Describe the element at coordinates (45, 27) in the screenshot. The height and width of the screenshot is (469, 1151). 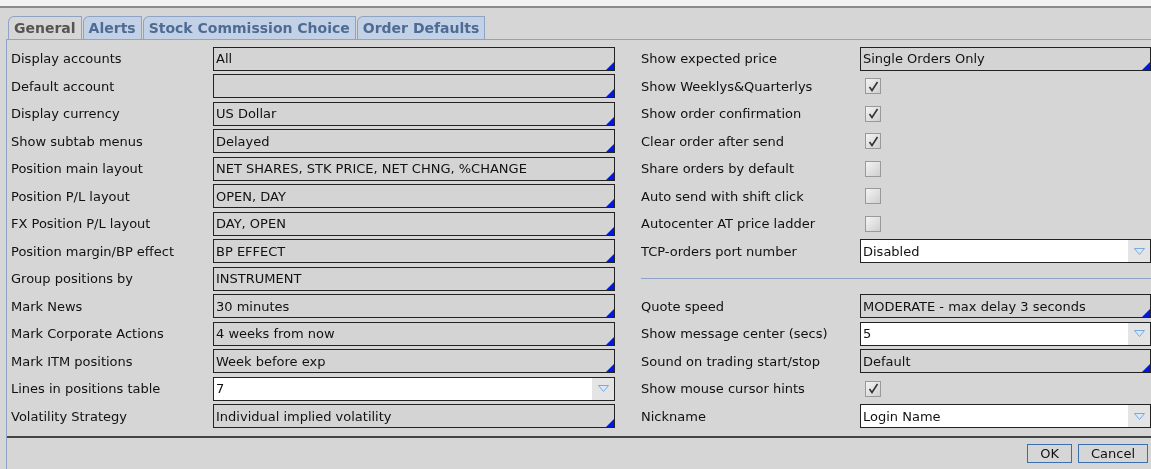
I see `tab: General` at that location.